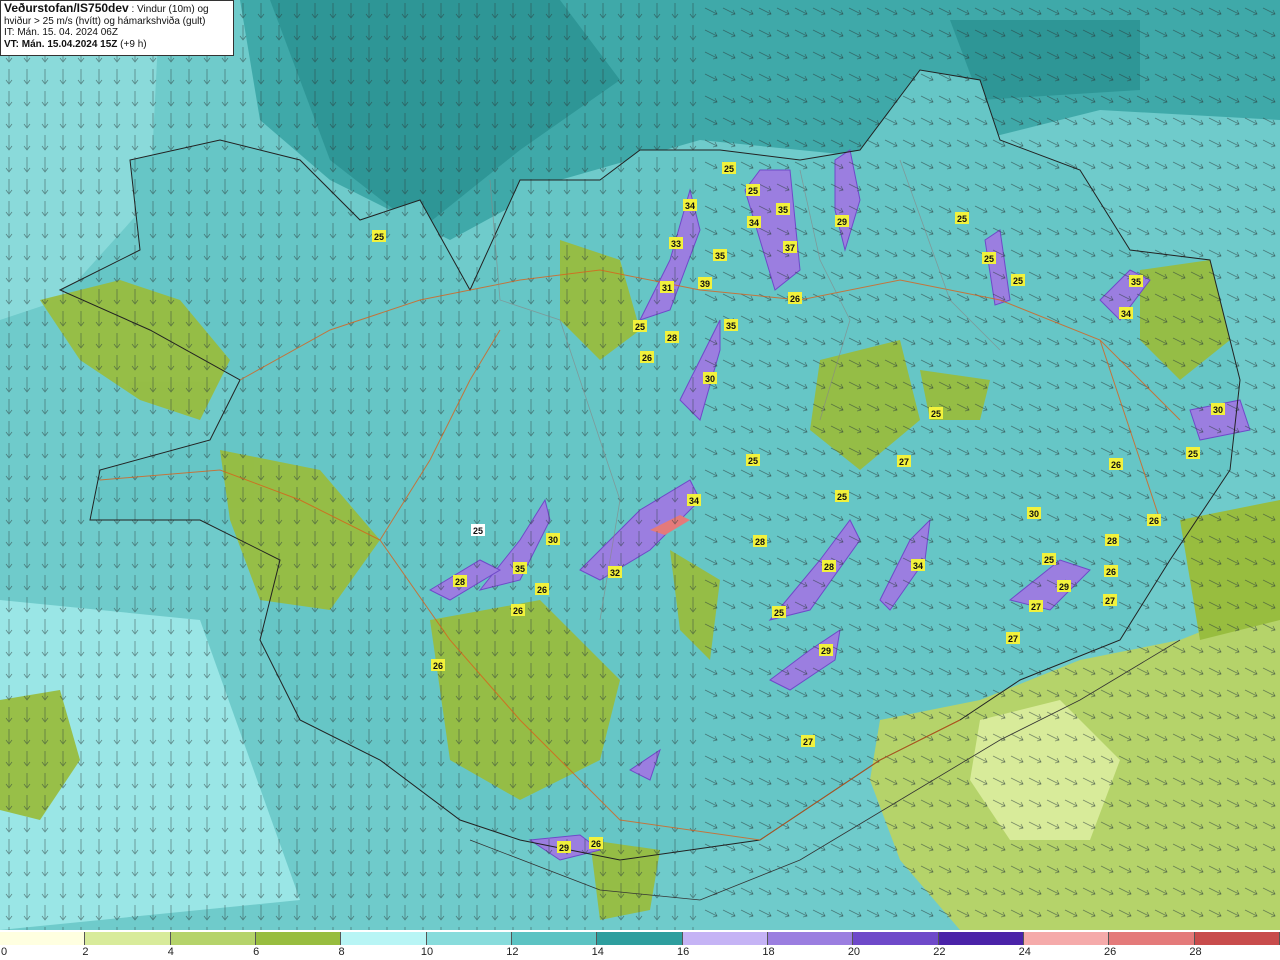 The image size is (1280, 960). I want to click on legend-tick: 0, so click(4, 952).